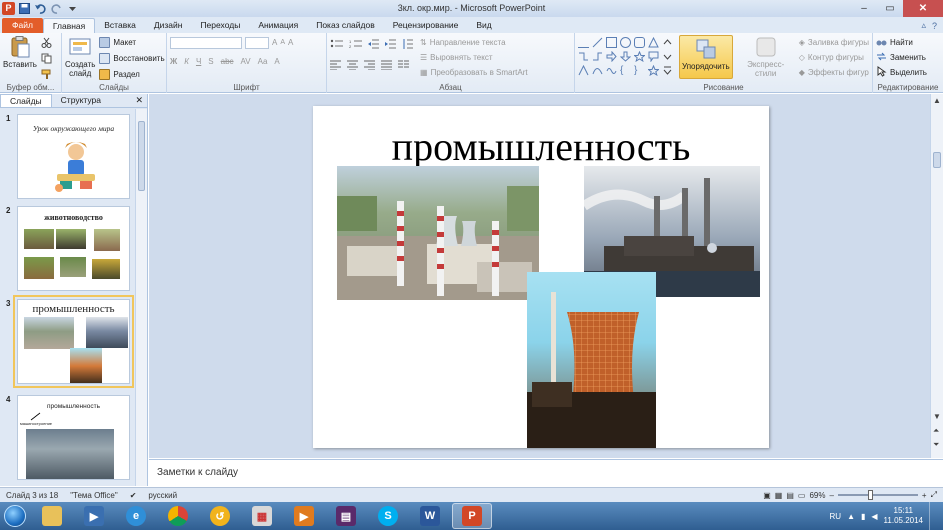 The height and width of the screenshot is (530, 943). I want to click on text-direction-button: ⇅ Направление текста, so click(474, 42).